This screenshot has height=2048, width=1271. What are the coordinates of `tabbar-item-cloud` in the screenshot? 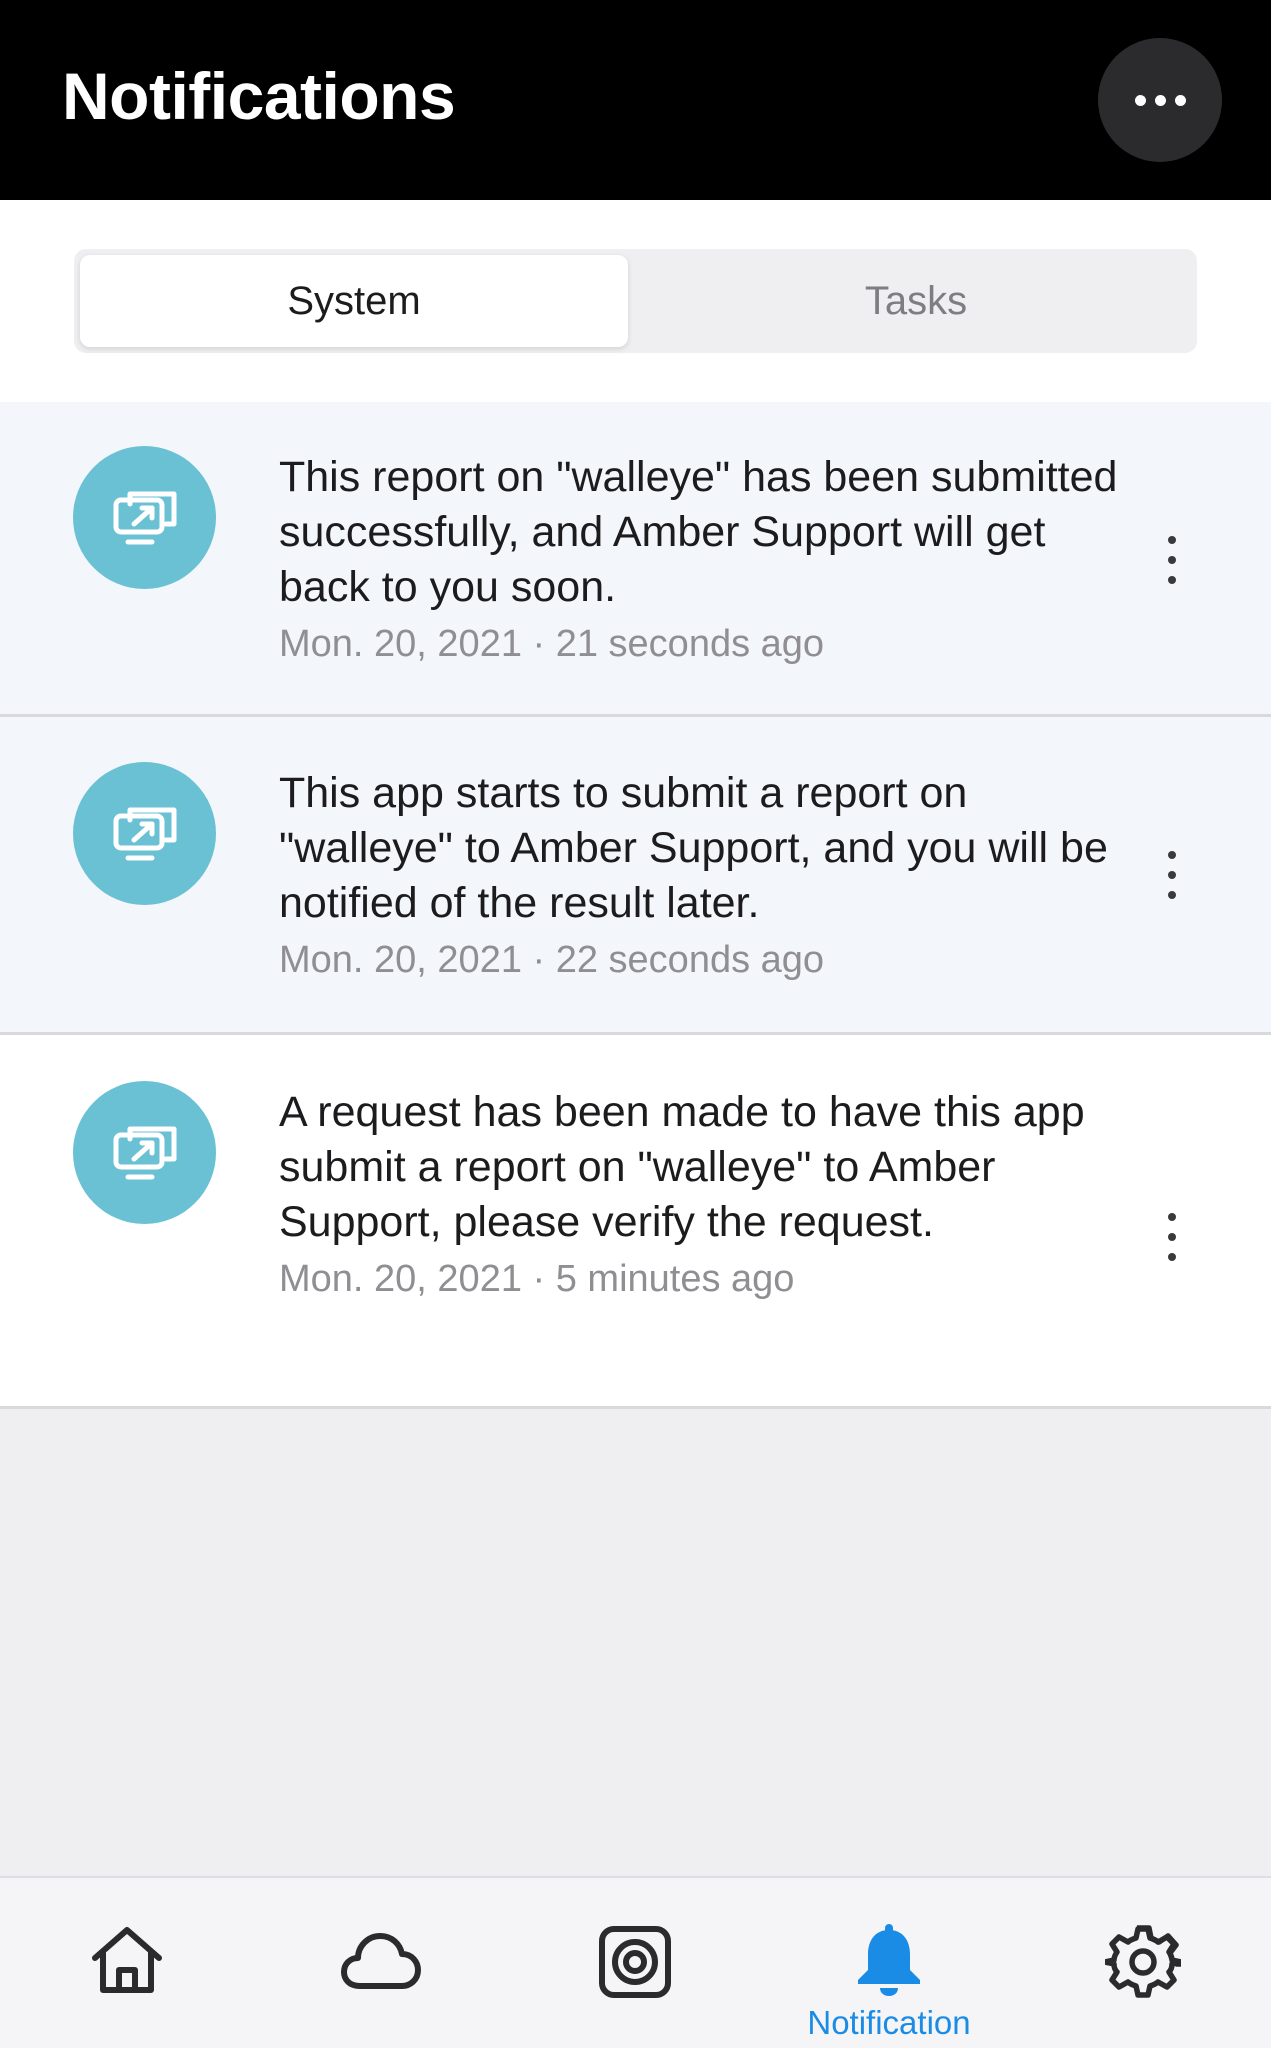 It's located at (381, 1963).